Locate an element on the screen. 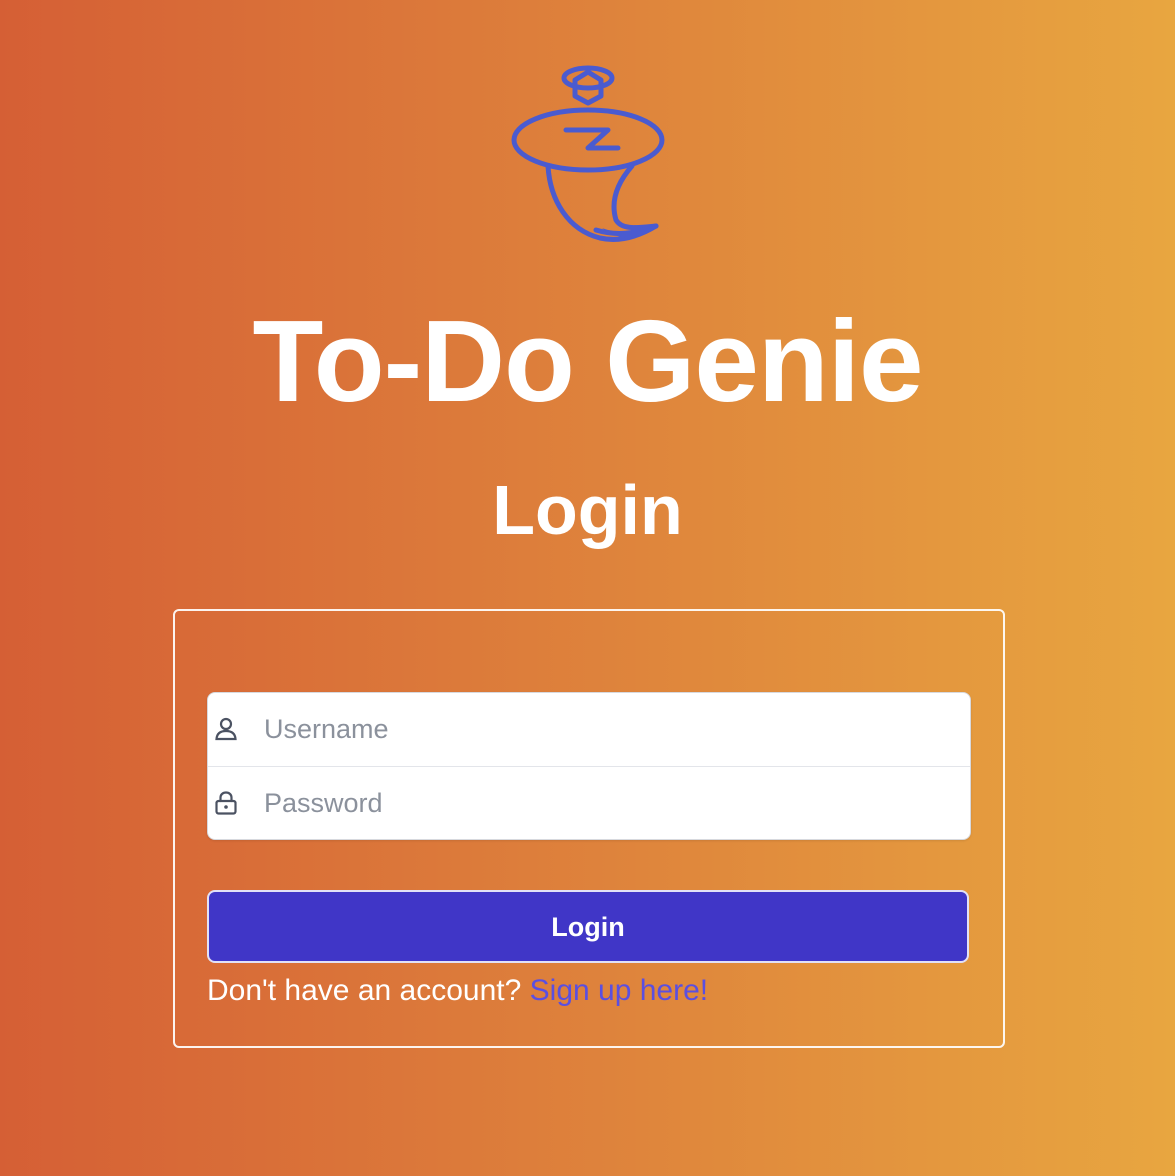  username-input is located at coordinates (609, 729).